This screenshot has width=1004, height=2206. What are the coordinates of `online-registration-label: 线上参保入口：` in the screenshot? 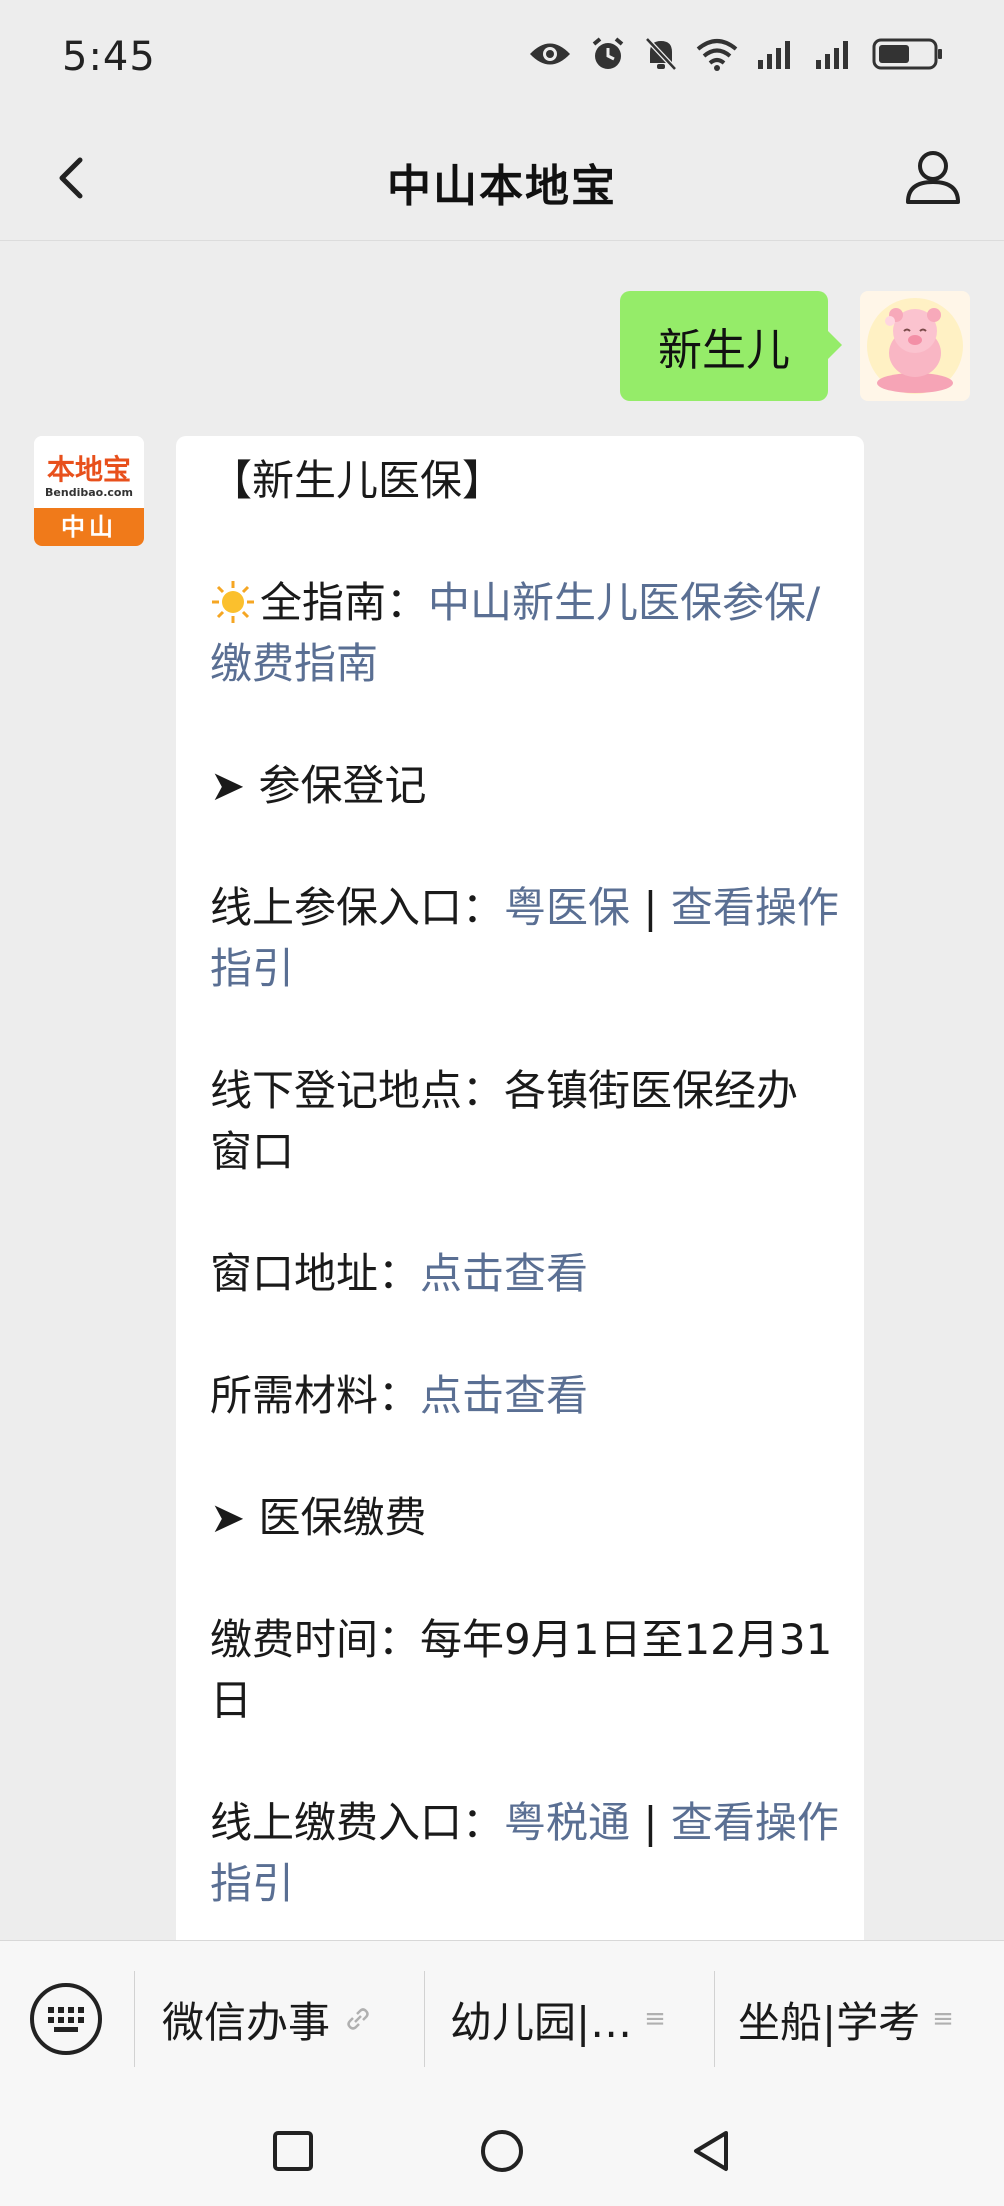 It's located at (357, 907).